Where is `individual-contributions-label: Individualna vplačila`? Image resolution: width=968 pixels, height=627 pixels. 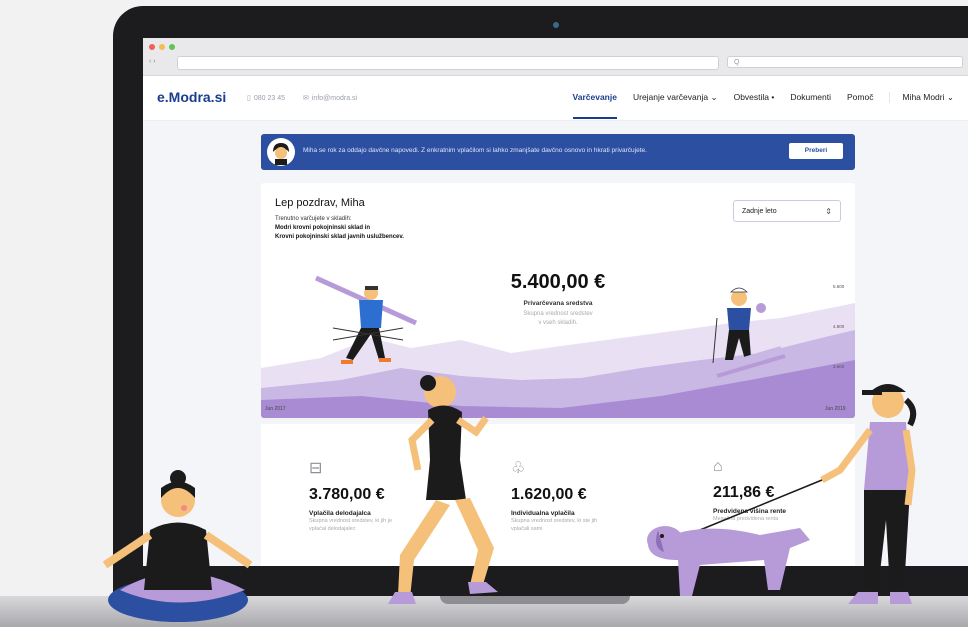 individual-contributions-label: Individualna vplačila is located at coordinates (543, 513).